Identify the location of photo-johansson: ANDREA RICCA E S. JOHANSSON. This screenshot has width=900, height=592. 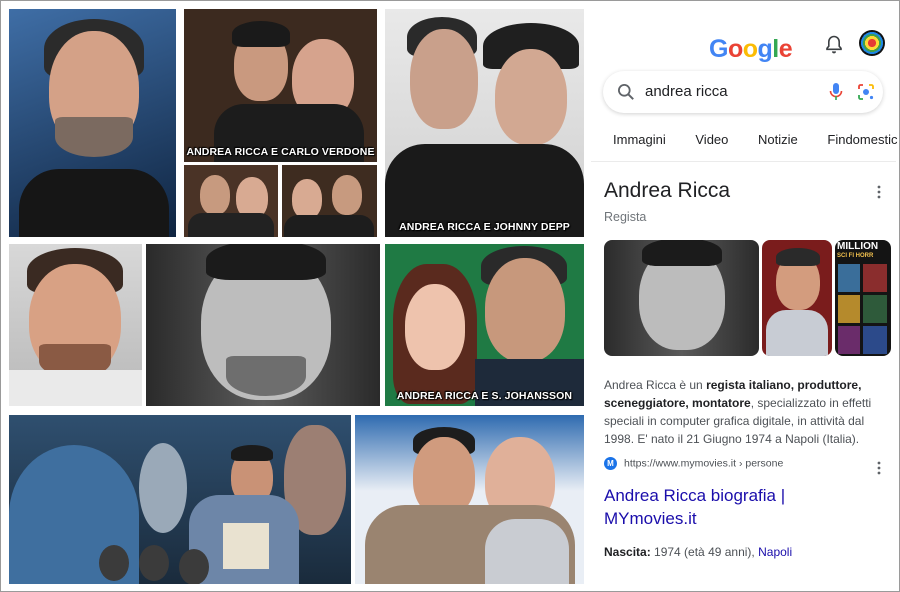
(484, 325).